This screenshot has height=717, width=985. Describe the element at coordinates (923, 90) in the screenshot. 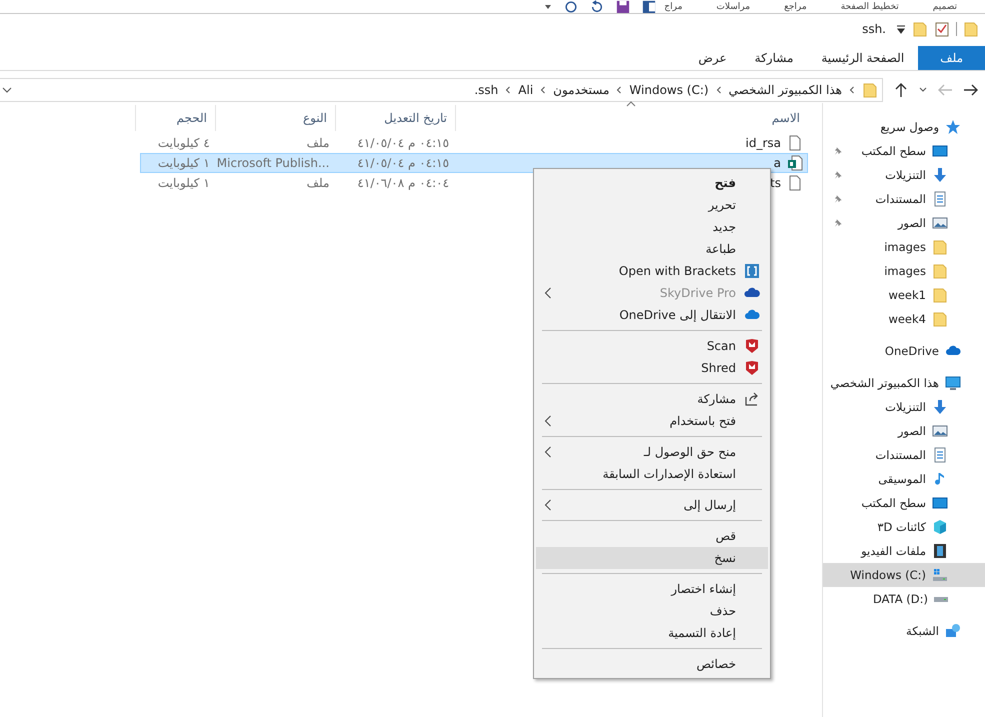

I see `recent-locations-icon` at that location.